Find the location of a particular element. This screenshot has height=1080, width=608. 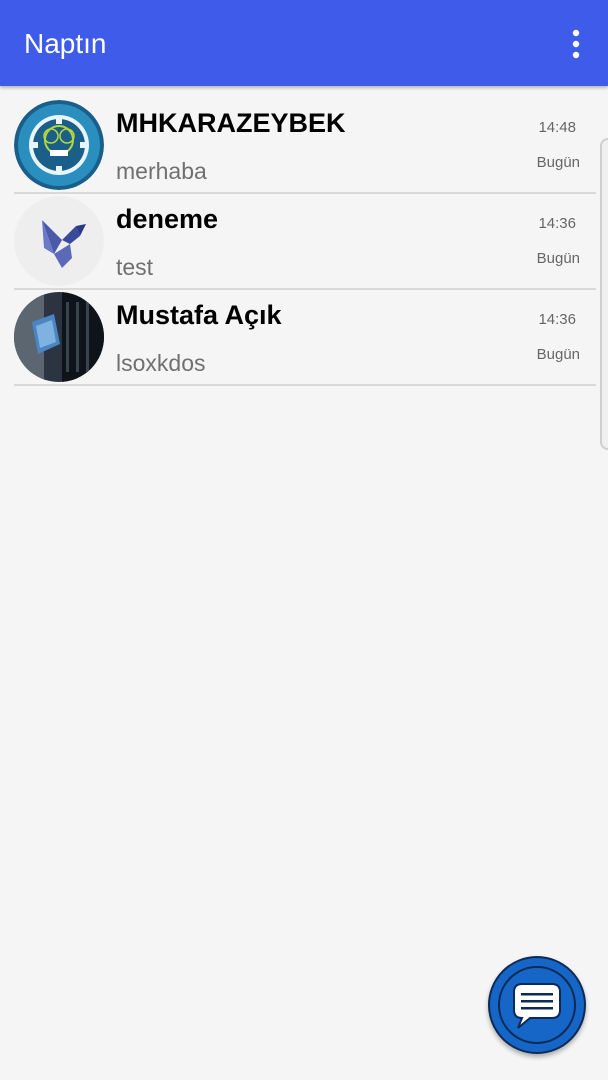

chat-preview: test is located at coordinates (135, 267).